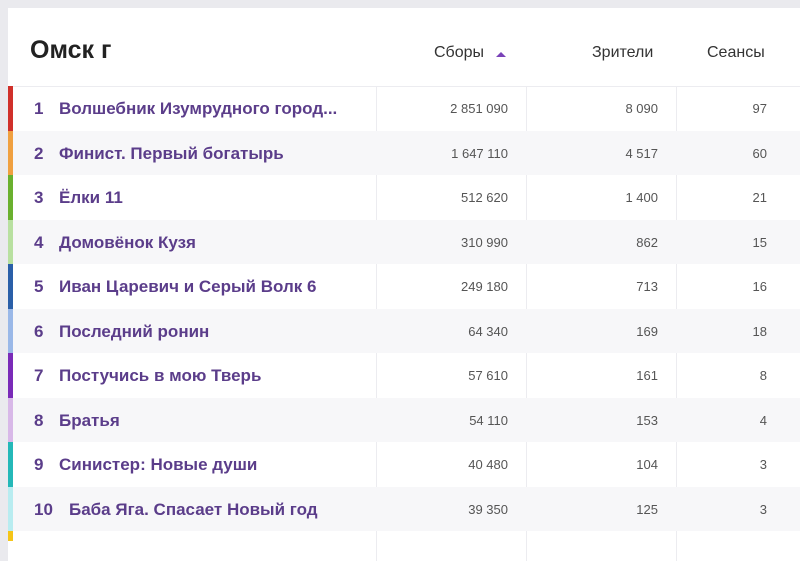  Describe the element at coordinates (404, 419) in the screenshot. I see `table-row: 8 Братья 54 110 153 4` at that location.